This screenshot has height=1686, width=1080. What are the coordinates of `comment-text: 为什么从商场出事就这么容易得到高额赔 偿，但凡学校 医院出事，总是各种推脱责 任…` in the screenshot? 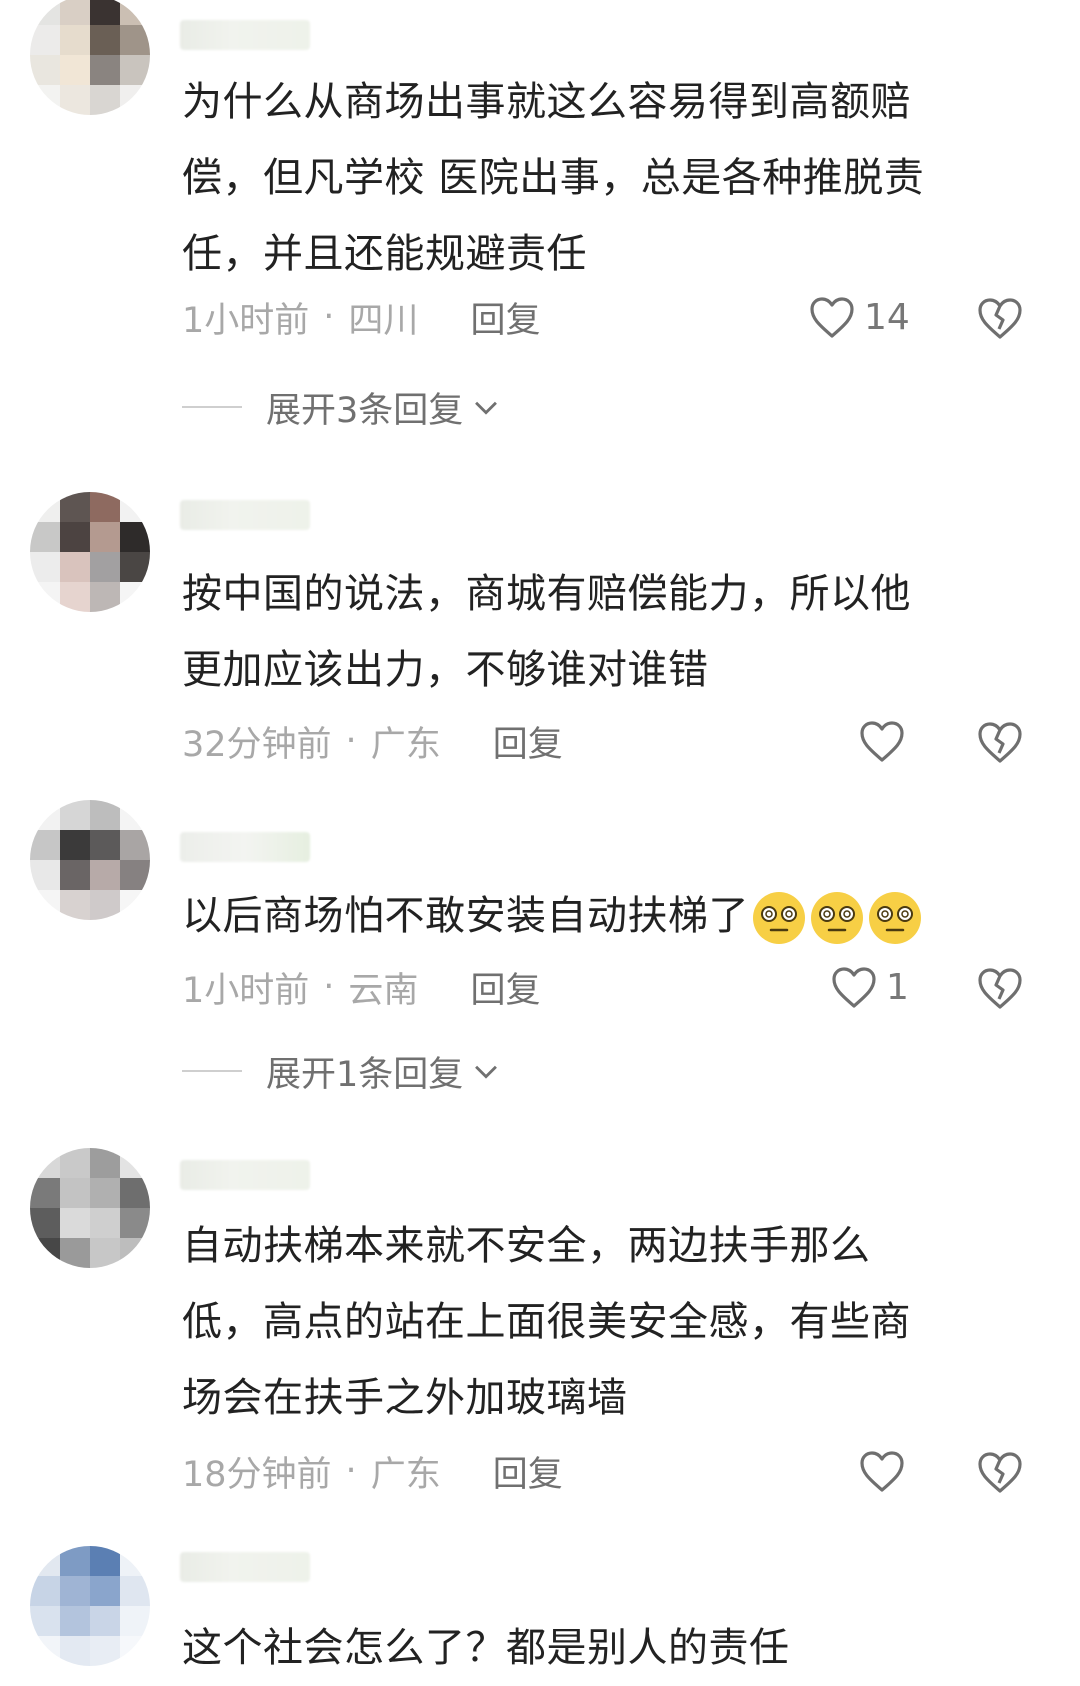 It's located at (553, 178).